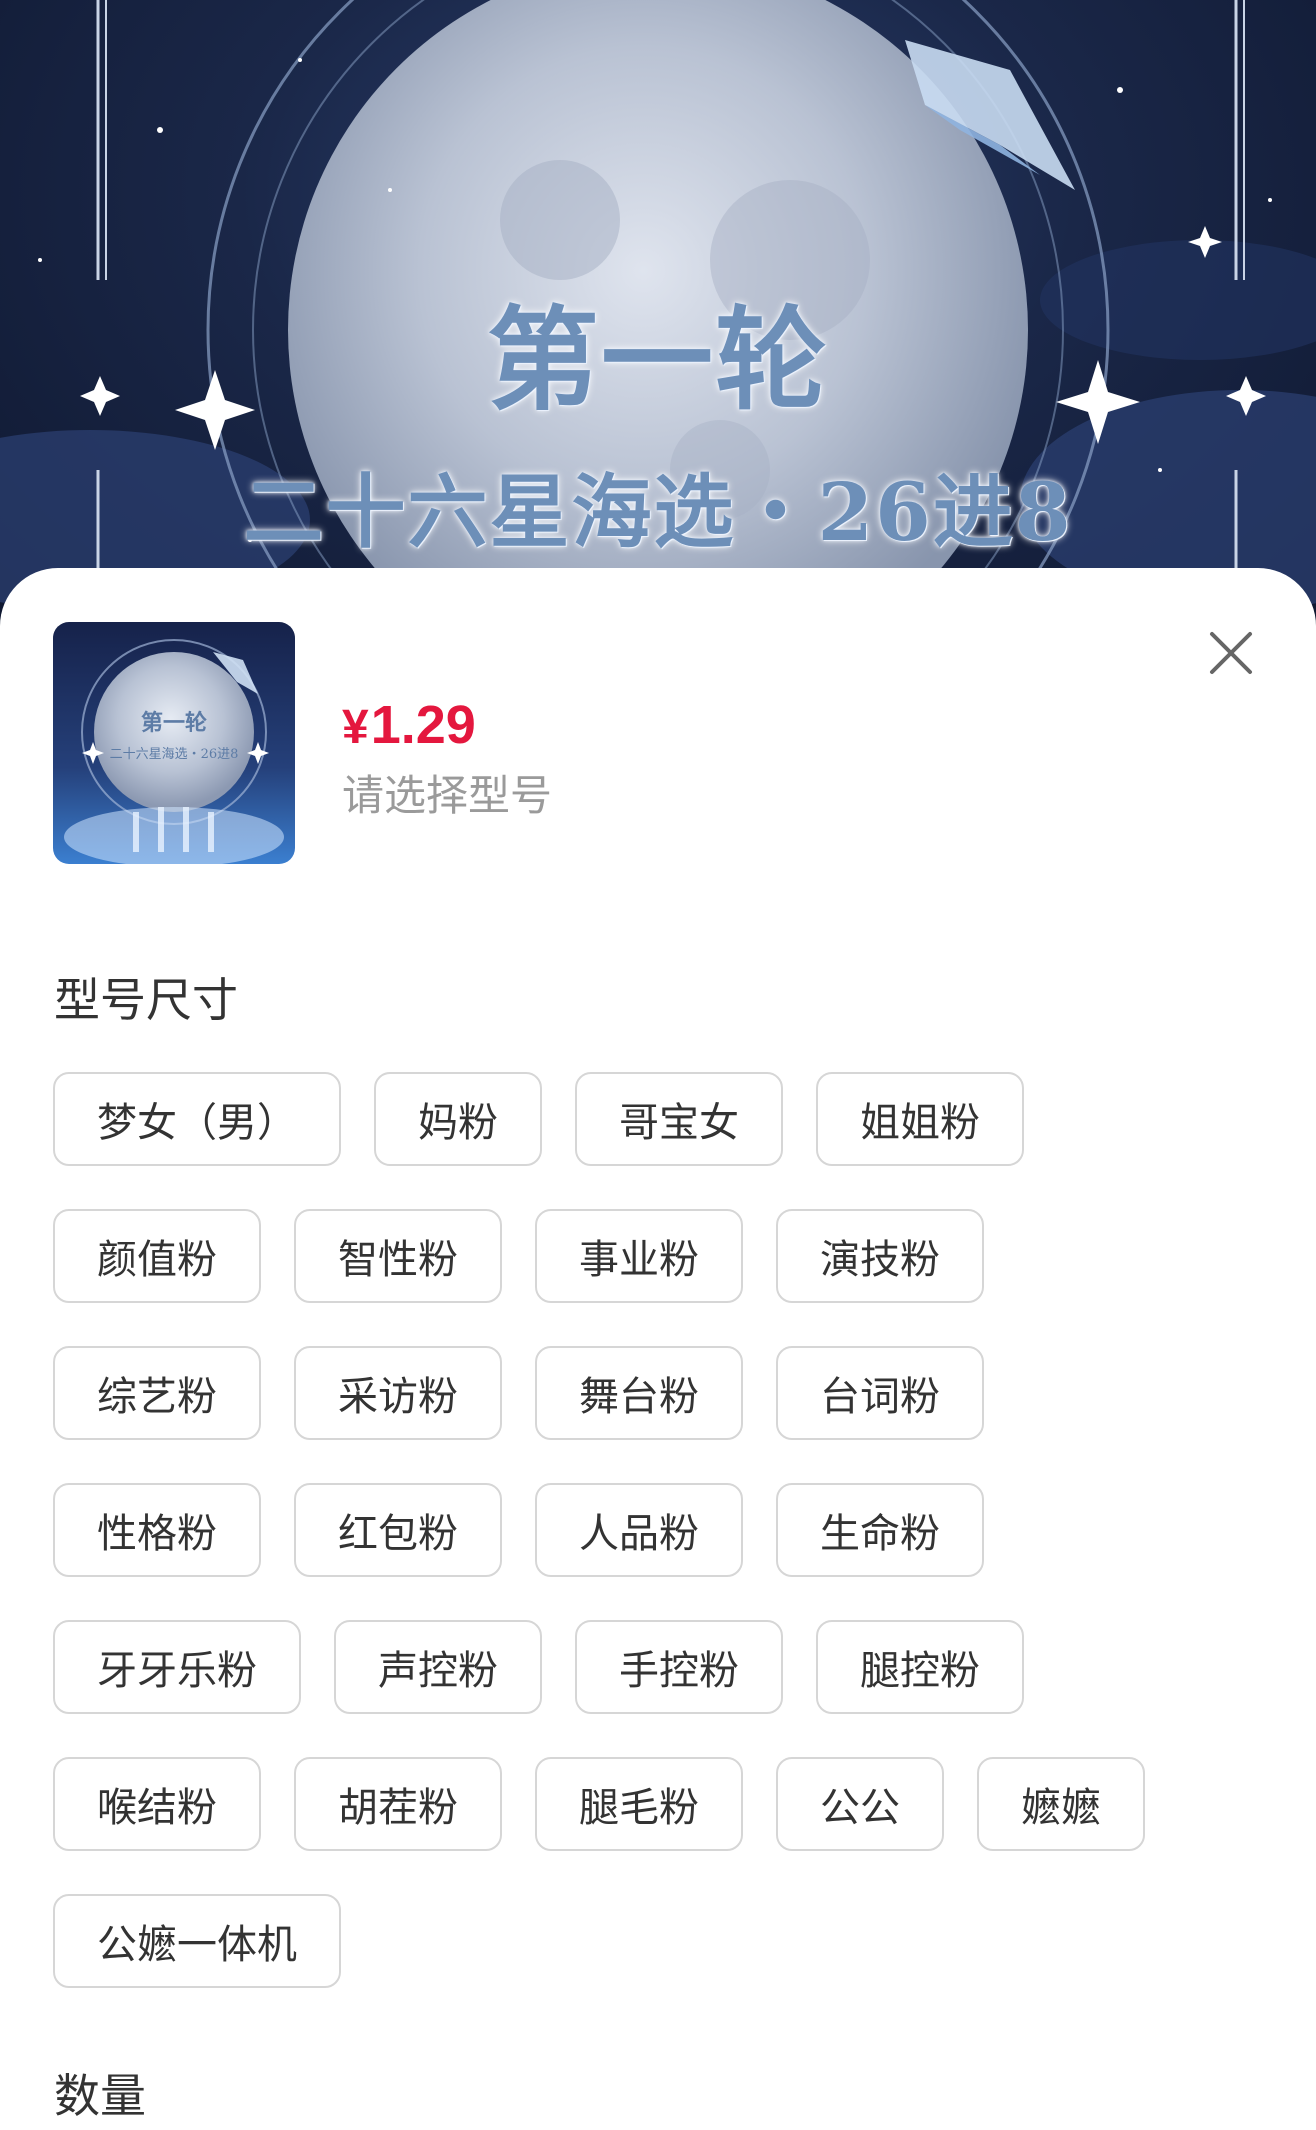 The width and height of the screenshot is (1316, 2130). I want to click on model-option: 采访粉, so click(398, 1393).